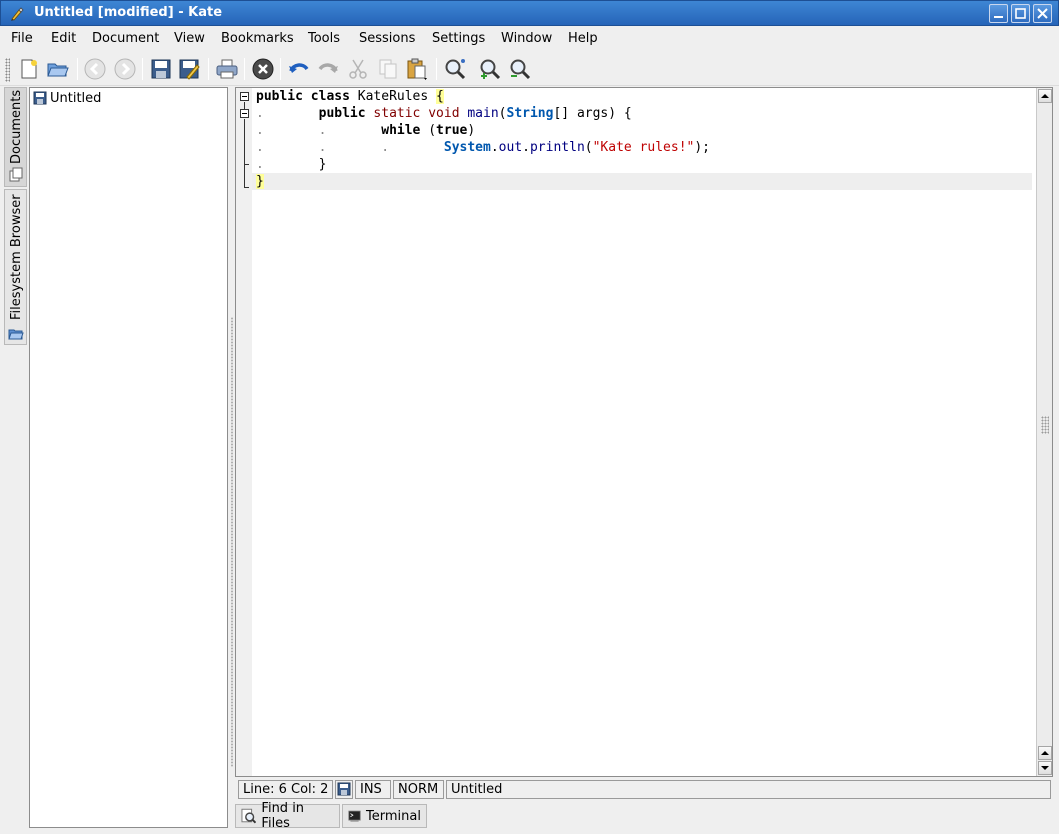 Image resolution: width=1059 pixels, height=834 pixels. I want to click on menu-view: View, so click(189, 38).